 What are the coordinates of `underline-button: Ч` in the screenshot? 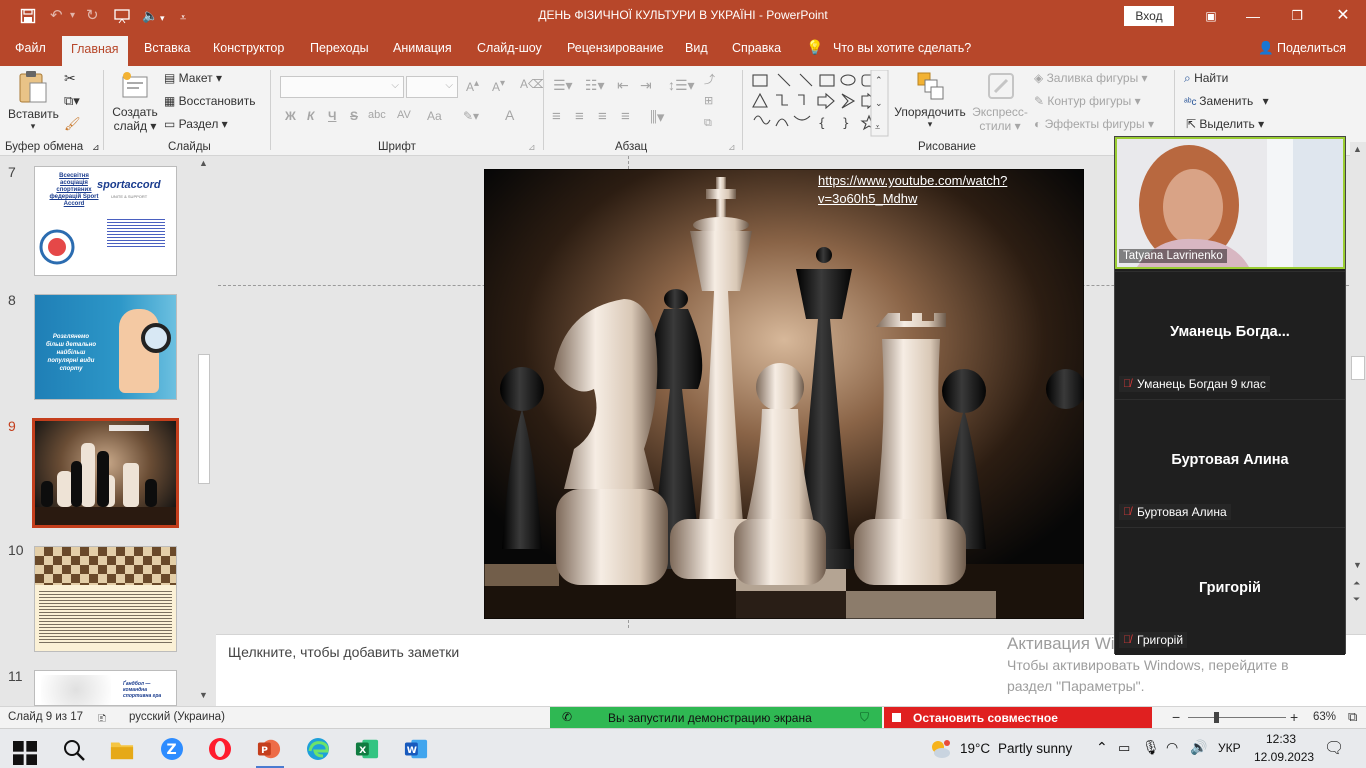 It's located at (332, 116).